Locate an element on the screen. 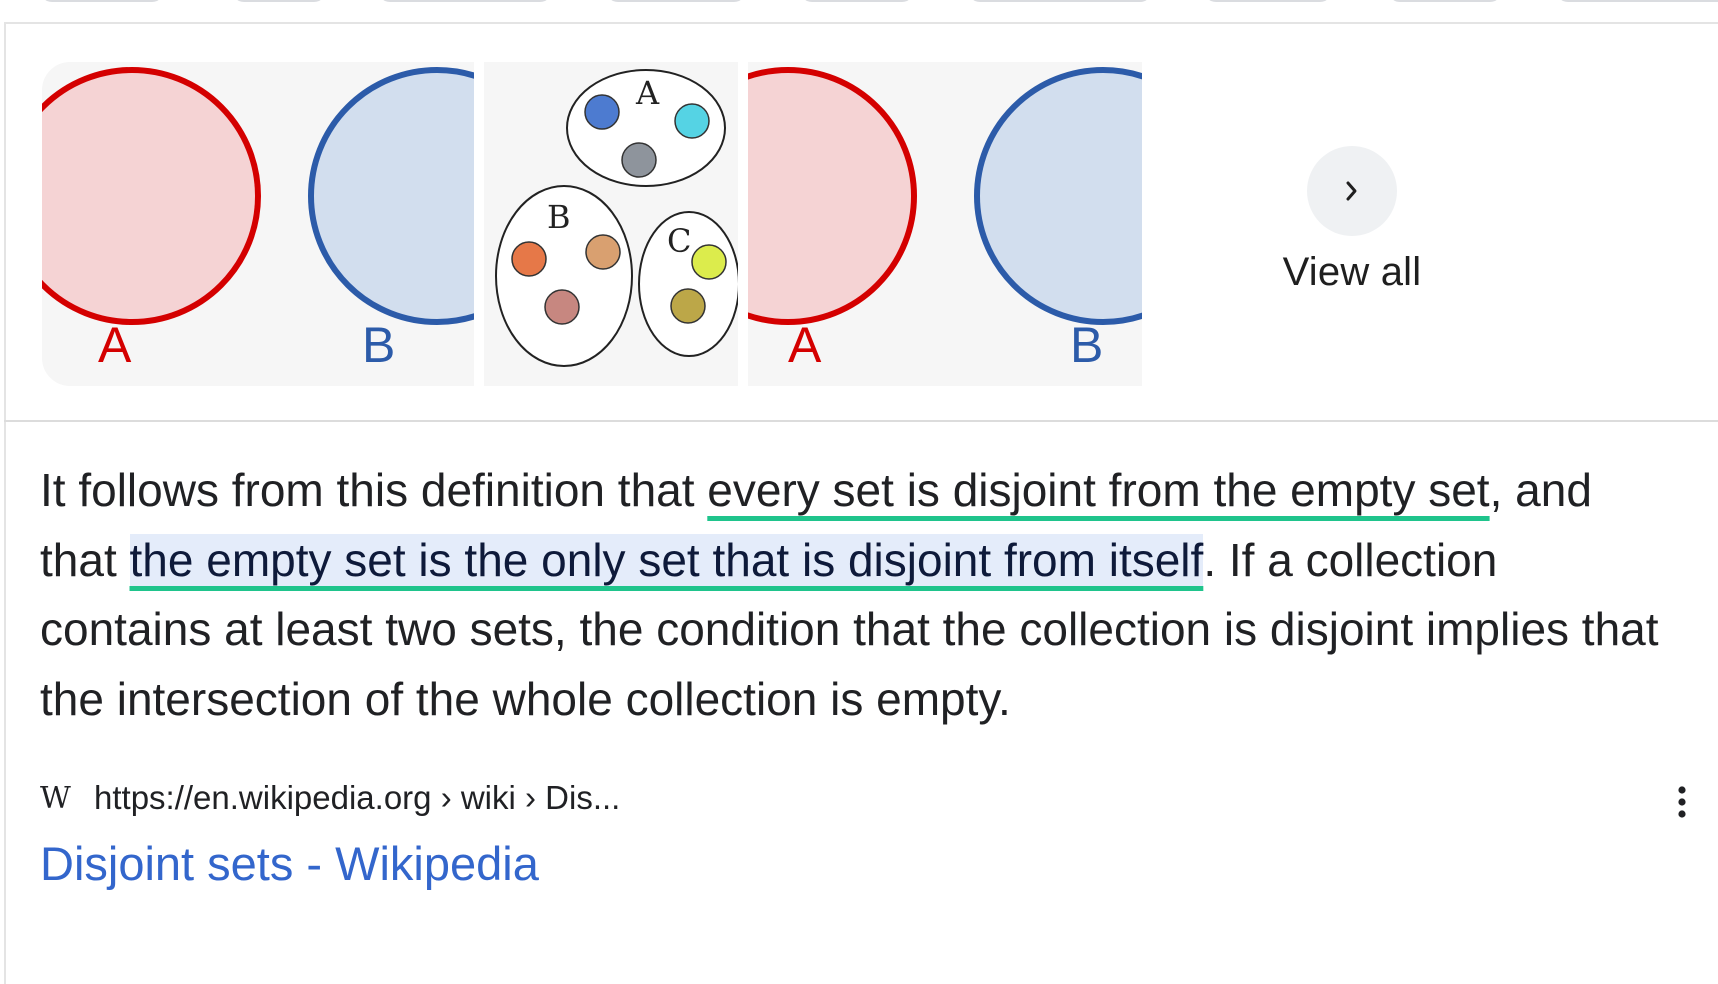 The height and width of the screenshot is (984, 1718). gallery-image-three-sets: A B C is located at coordinates (611, 224).